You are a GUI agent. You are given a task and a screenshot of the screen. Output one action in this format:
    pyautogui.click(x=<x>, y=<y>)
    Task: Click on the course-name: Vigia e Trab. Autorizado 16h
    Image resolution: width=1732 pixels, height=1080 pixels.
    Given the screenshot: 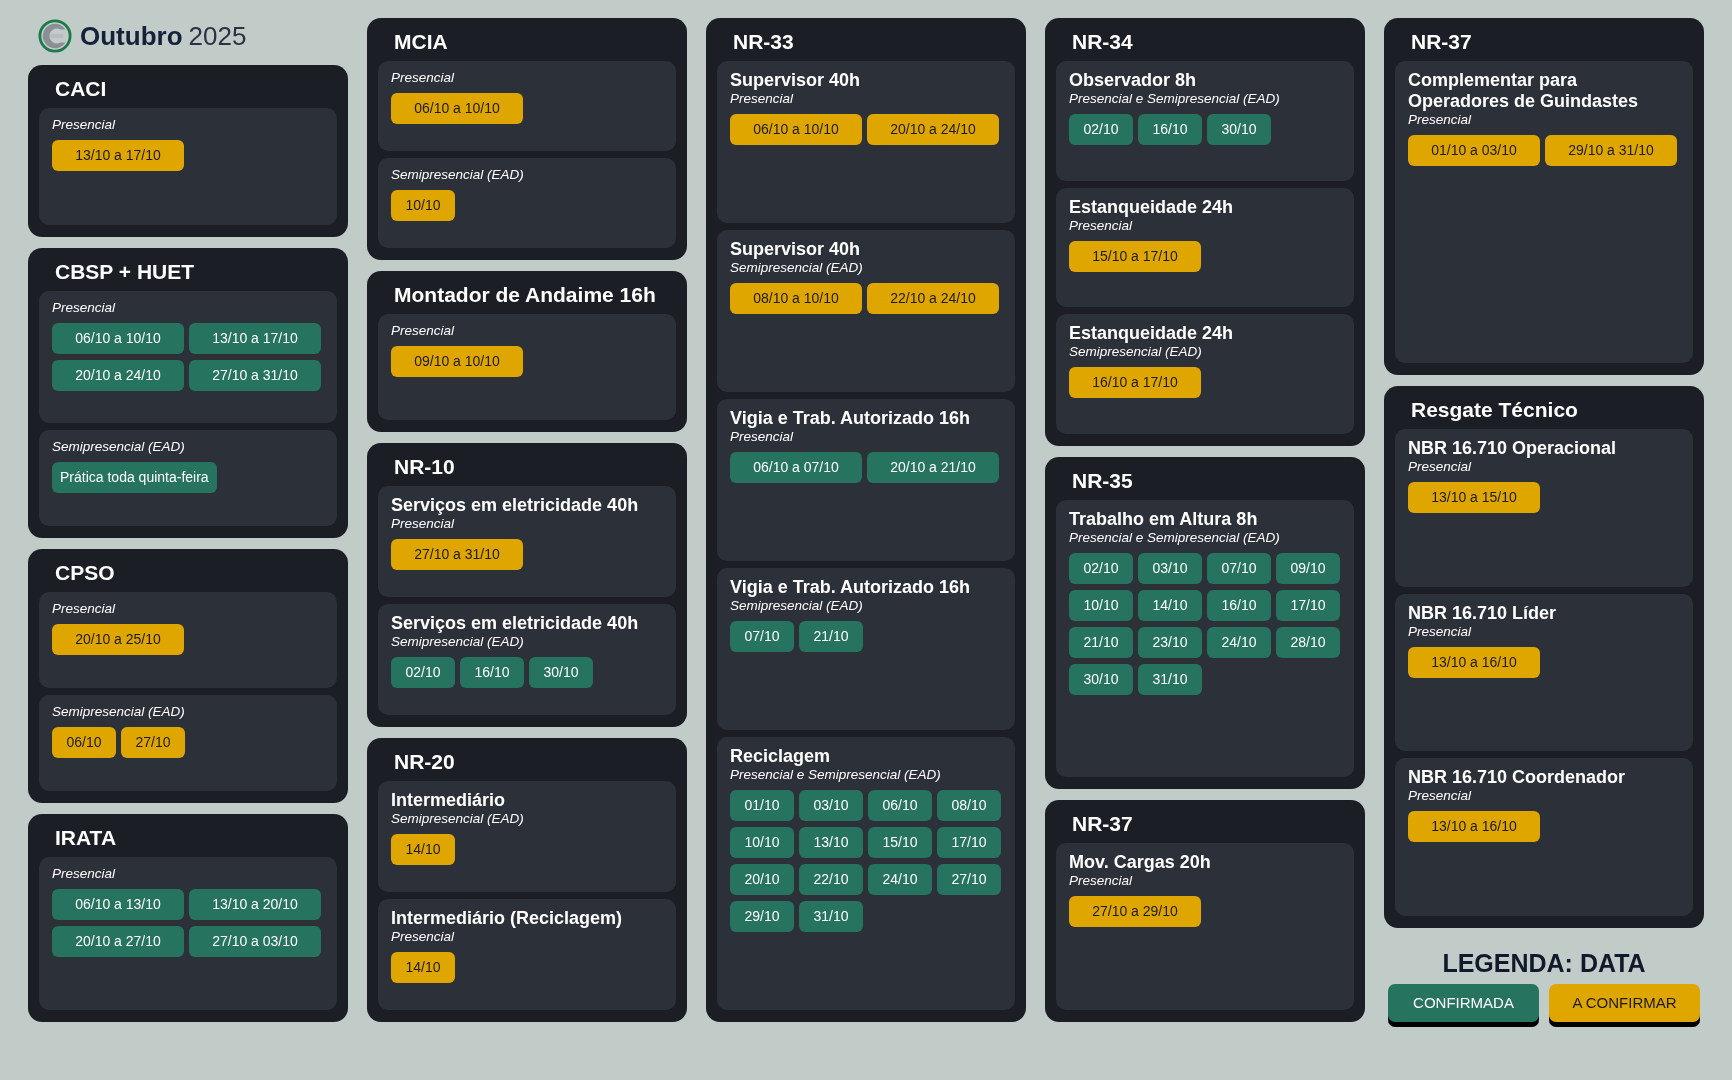 What is the action you would take?
    pyautogui.click(x=851, y=587)
    